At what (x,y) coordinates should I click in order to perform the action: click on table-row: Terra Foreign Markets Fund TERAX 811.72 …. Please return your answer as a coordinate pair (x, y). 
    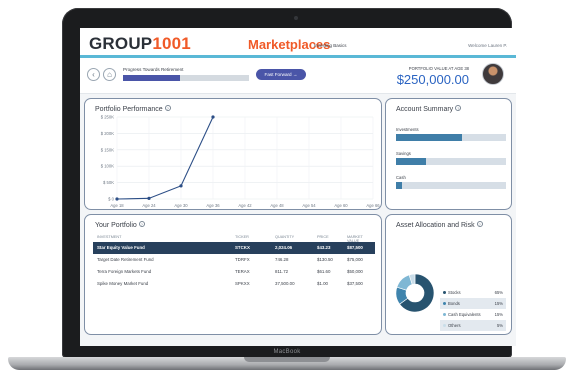
    Looking at the image, I should click on (234, 272).